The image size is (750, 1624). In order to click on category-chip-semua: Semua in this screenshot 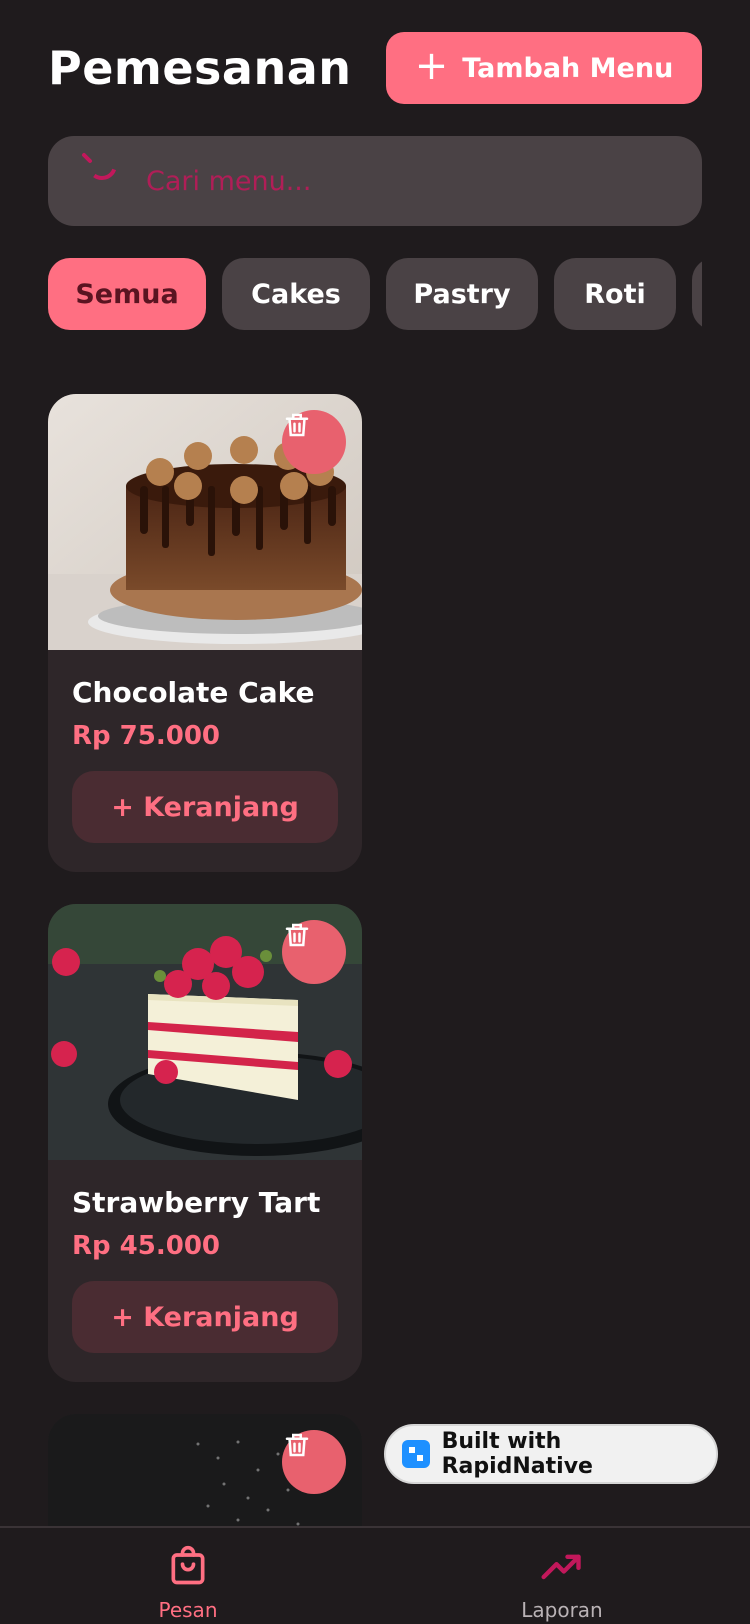, I will do `click(127, 294)`.